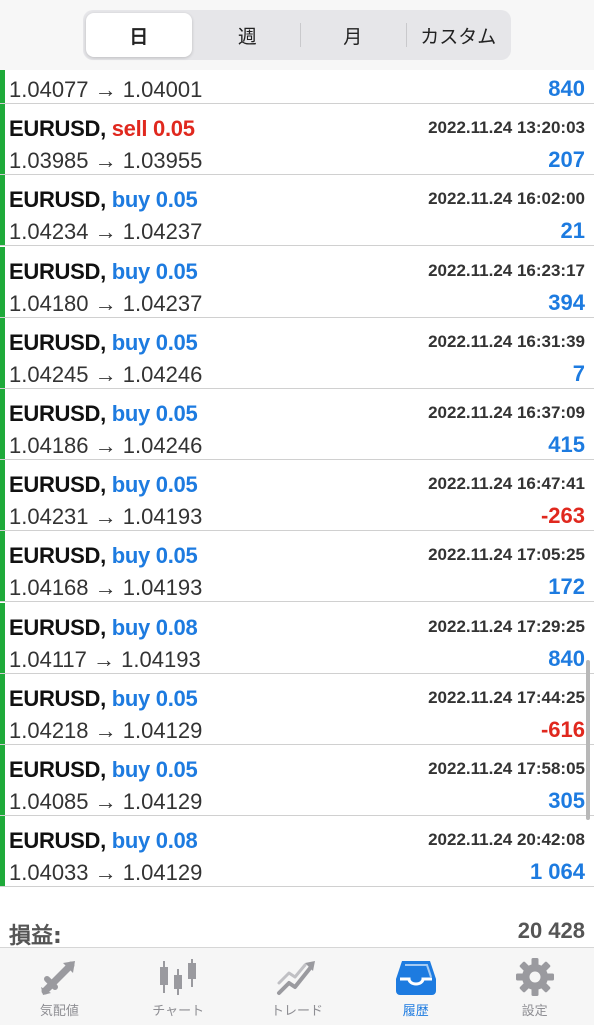 Image resolution: width=594 pixels, height=1025 pixels. I want to click on tab-history: 履歴, so click(415, 986).